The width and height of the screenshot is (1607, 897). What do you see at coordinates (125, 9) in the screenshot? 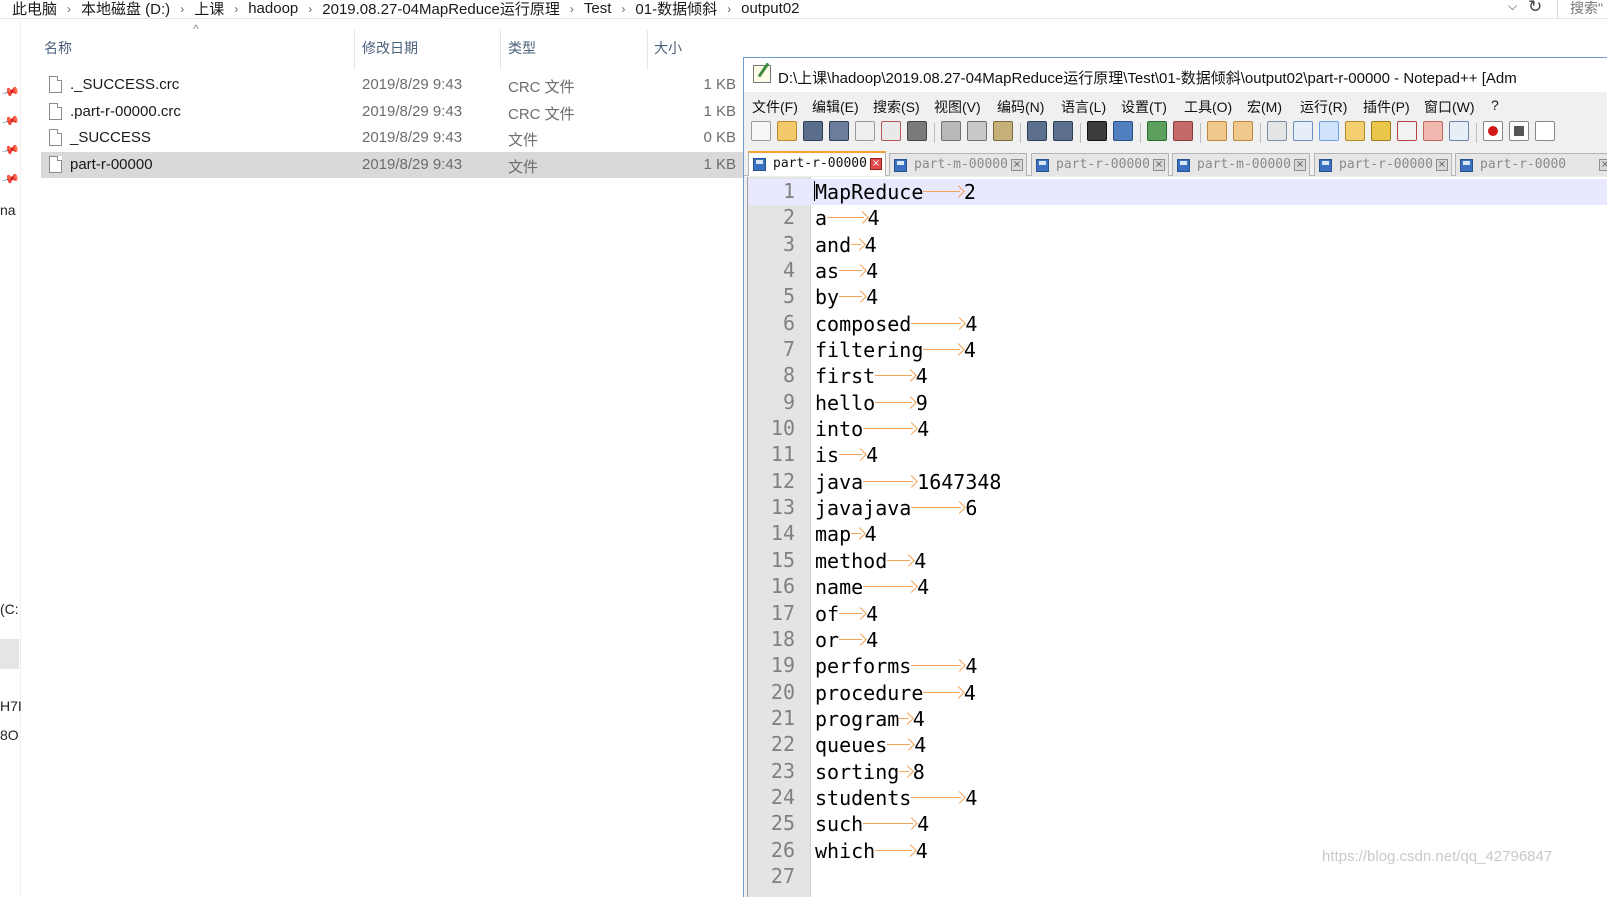
I see `breadcrumb-item: 本地磁盘 (D:)` at bounding box center [125, 9].